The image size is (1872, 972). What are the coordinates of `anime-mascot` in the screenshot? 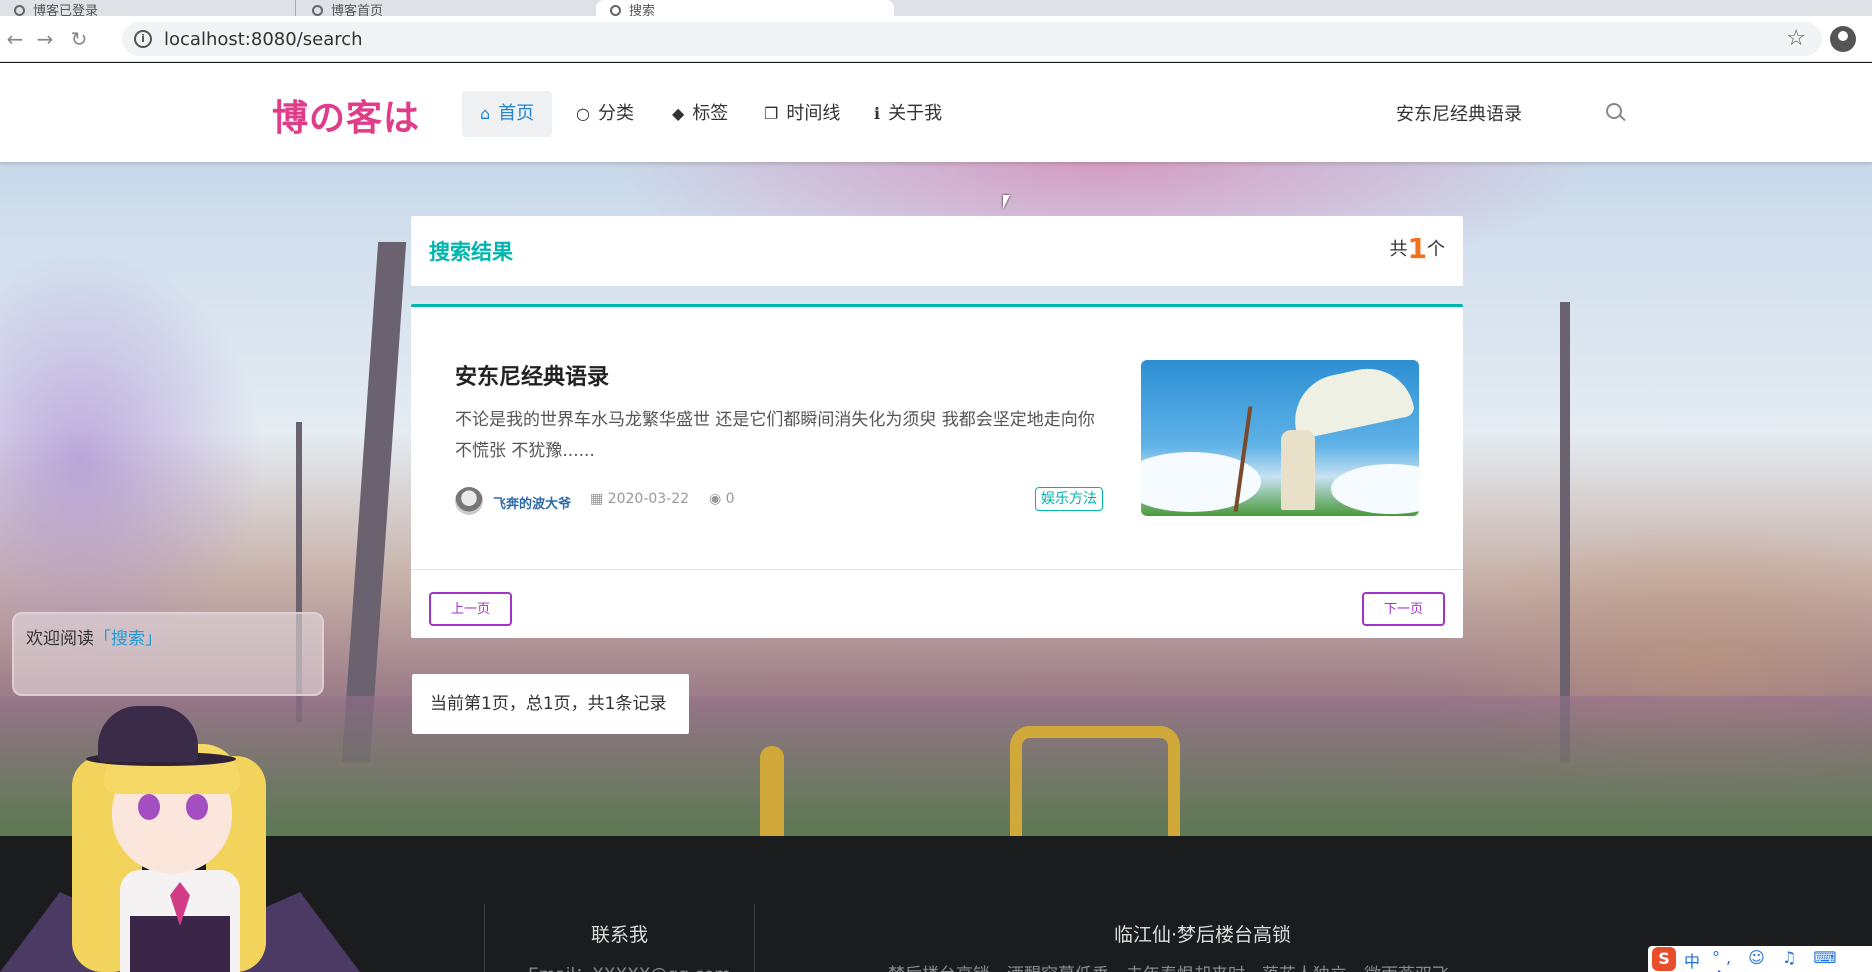 It's located at (190, 829).